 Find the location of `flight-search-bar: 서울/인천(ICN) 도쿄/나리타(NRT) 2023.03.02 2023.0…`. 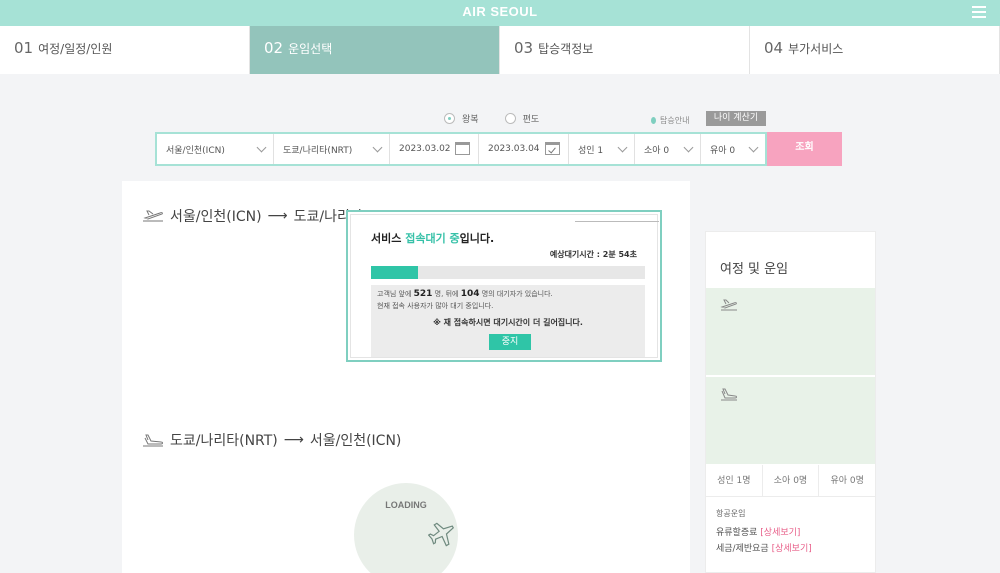

flight-search-bar: 서울/인천(ICN) 도쿄/나리타(NRT) 2023.03.02 2023.0… is located at coordinates (461, 149).